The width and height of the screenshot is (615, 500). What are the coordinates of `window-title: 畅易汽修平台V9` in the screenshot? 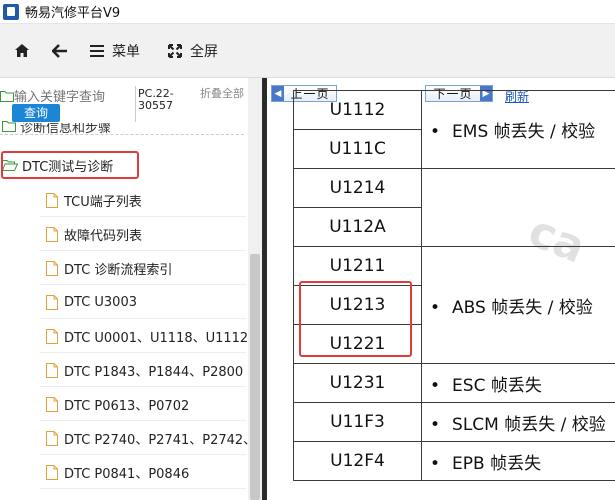 It's located at (73, 13).